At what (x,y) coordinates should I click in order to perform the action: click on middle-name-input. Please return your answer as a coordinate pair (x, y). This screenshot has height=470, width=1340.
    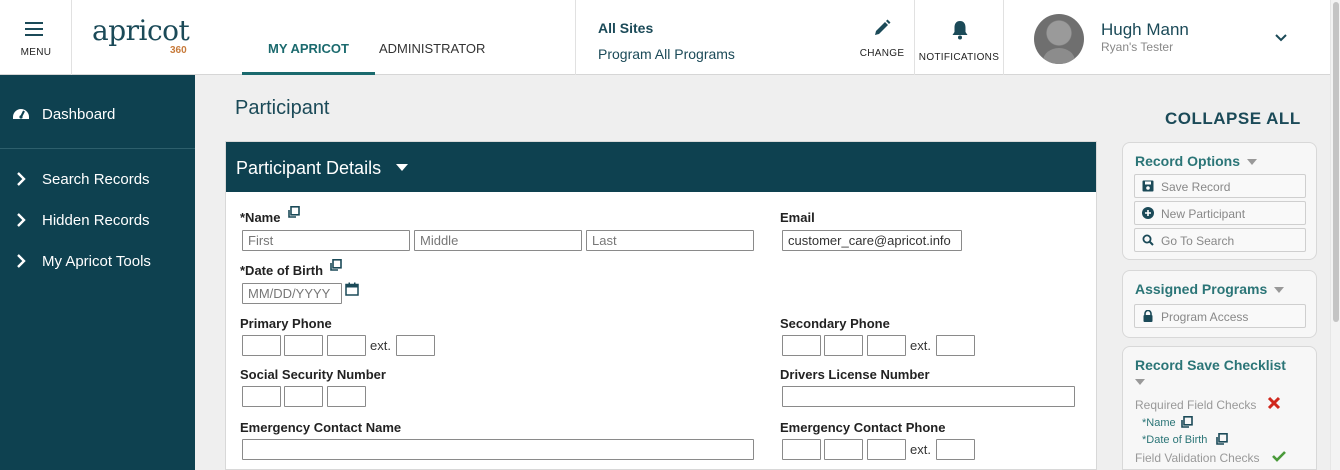
    Looking at the image, I should click on (498, 240).